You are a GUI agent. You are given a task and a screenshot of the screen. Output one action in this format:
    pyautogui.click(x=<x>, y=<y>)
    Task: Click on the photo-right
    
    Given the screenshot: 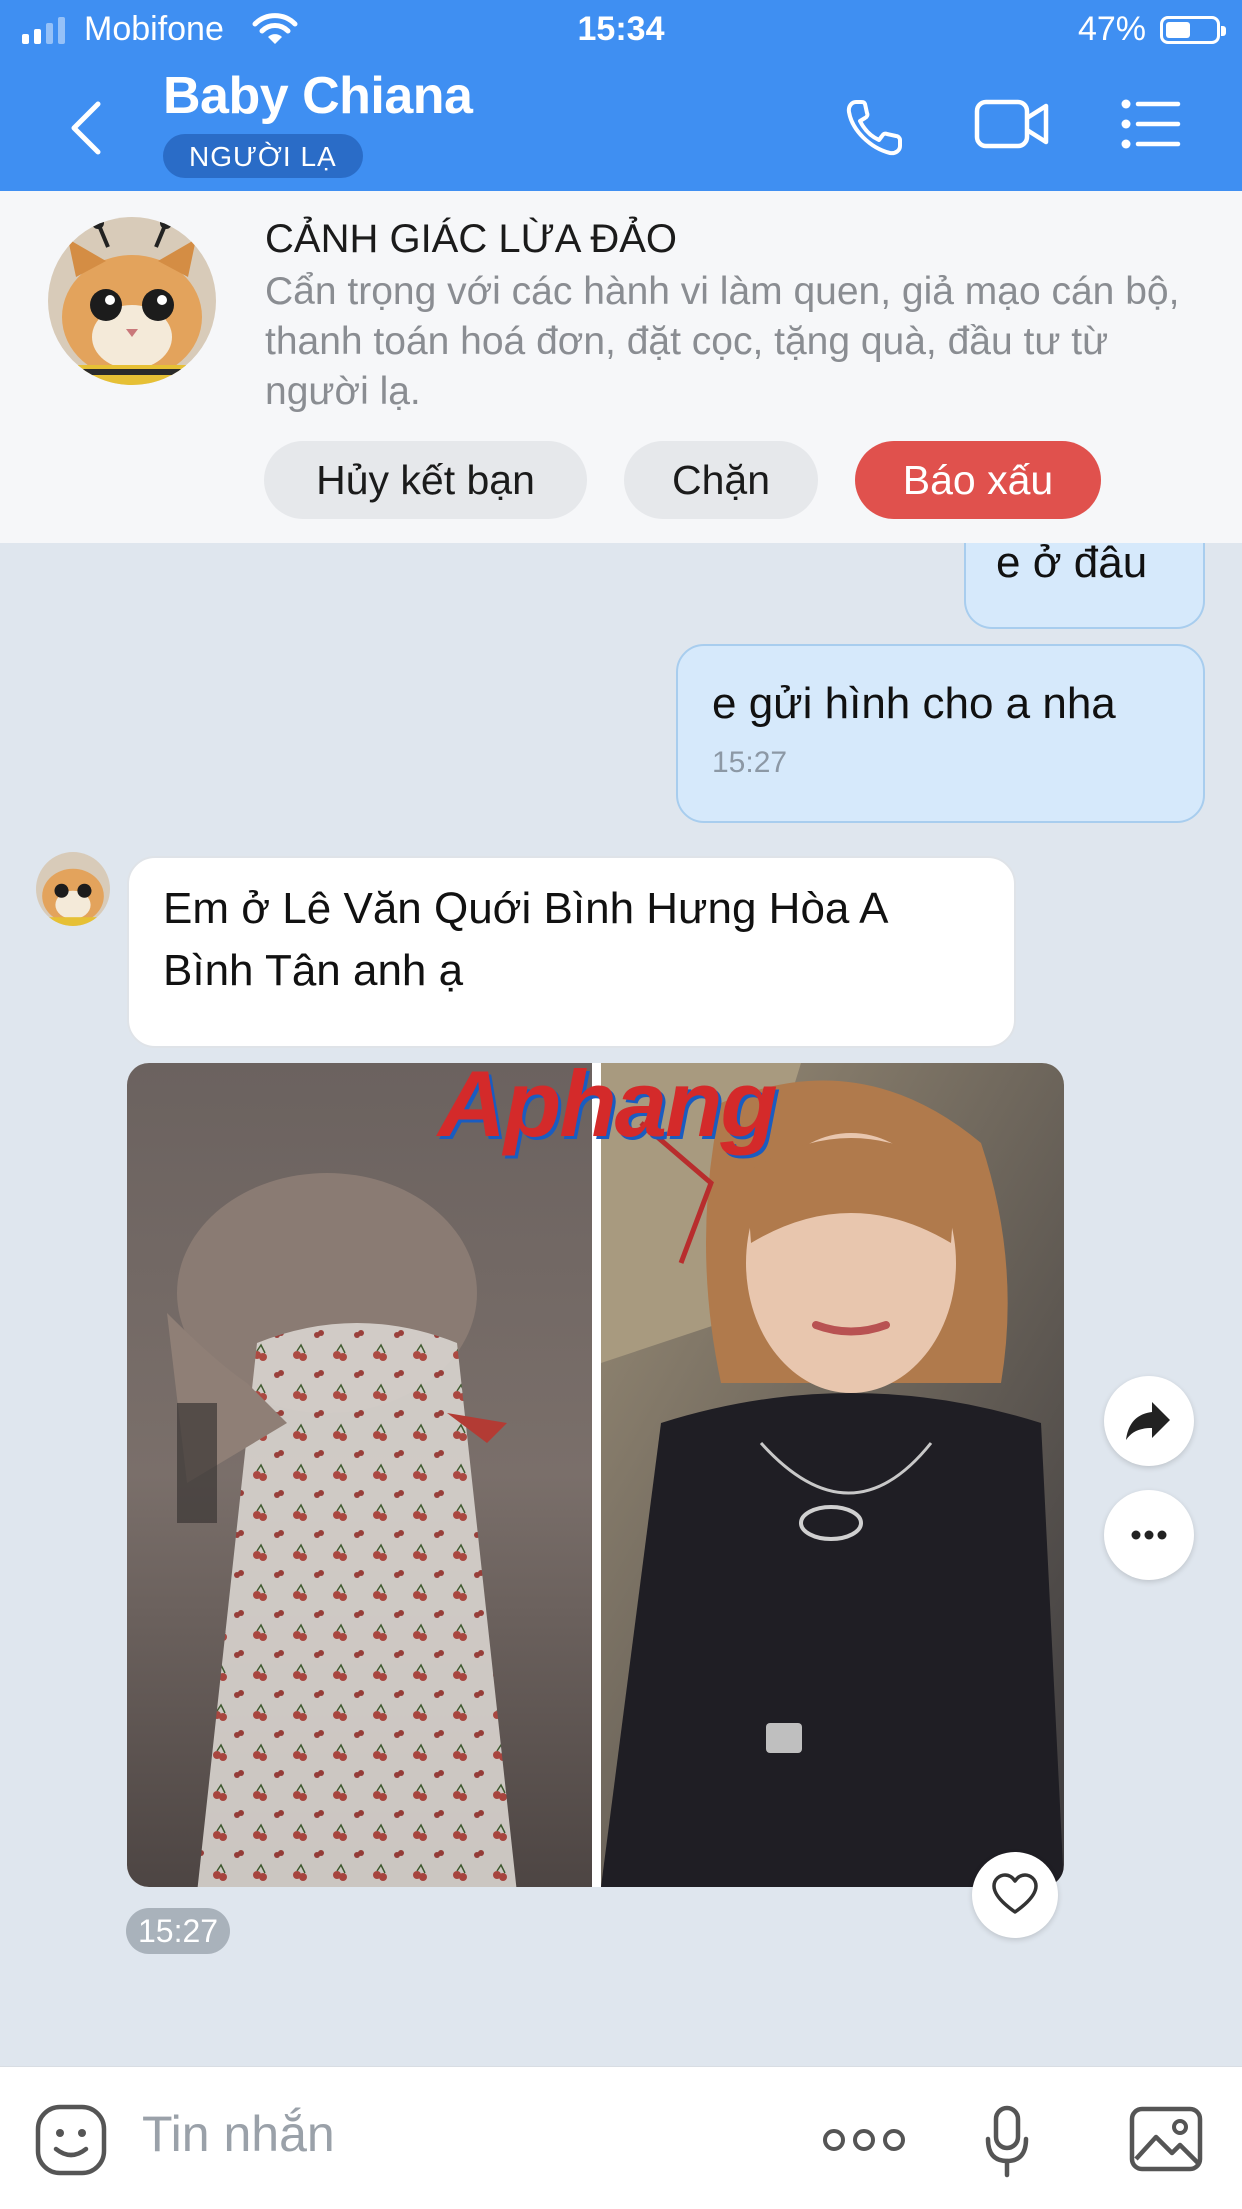 What is the action you would take?
    pyautogui.click(x=832, y=1475)
    